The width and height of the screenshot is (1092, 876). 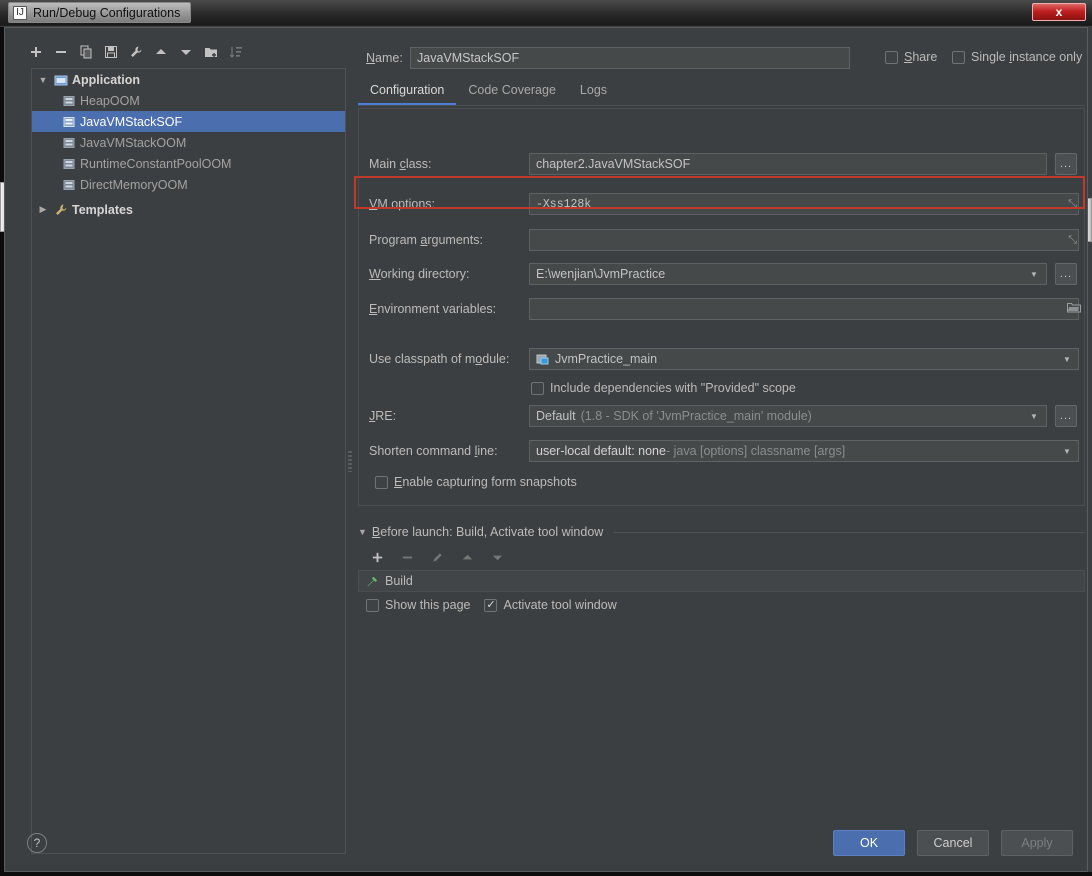 I want to click on jre-dropdown-icon: ▼, so click(x=1034, y=416).